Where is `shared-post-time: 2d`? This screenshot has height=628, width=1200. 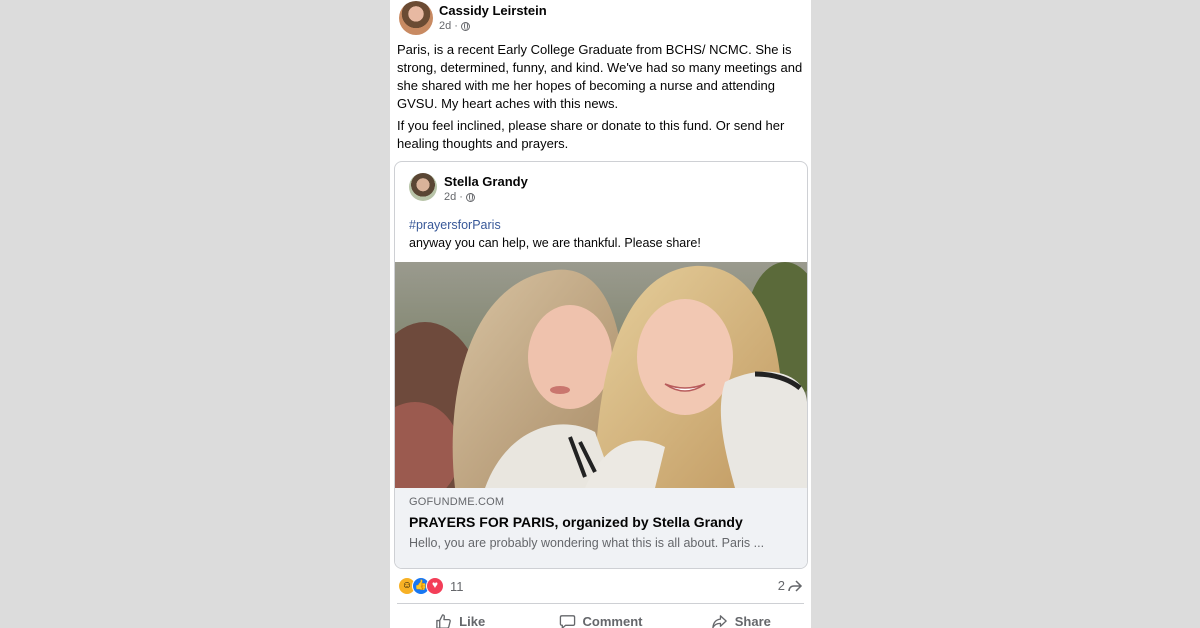
shared-post-time: 2d is located at coordinates (450, 197).